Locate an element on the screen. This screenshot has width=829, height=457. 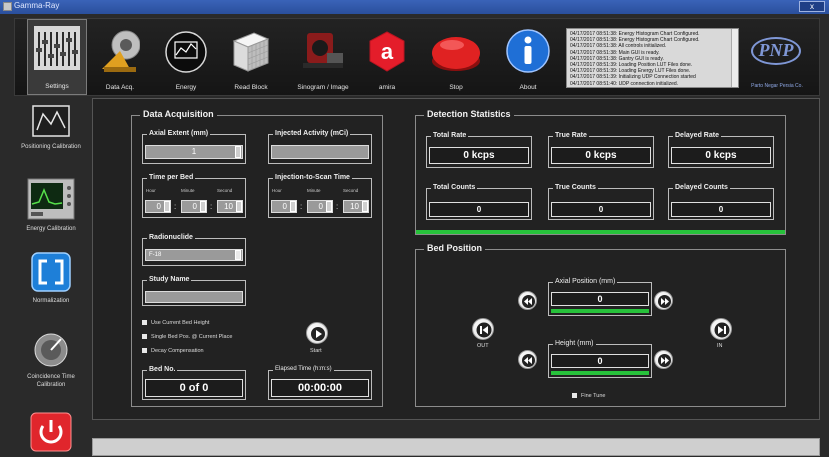
power-button is located at coordinates (51, 434).